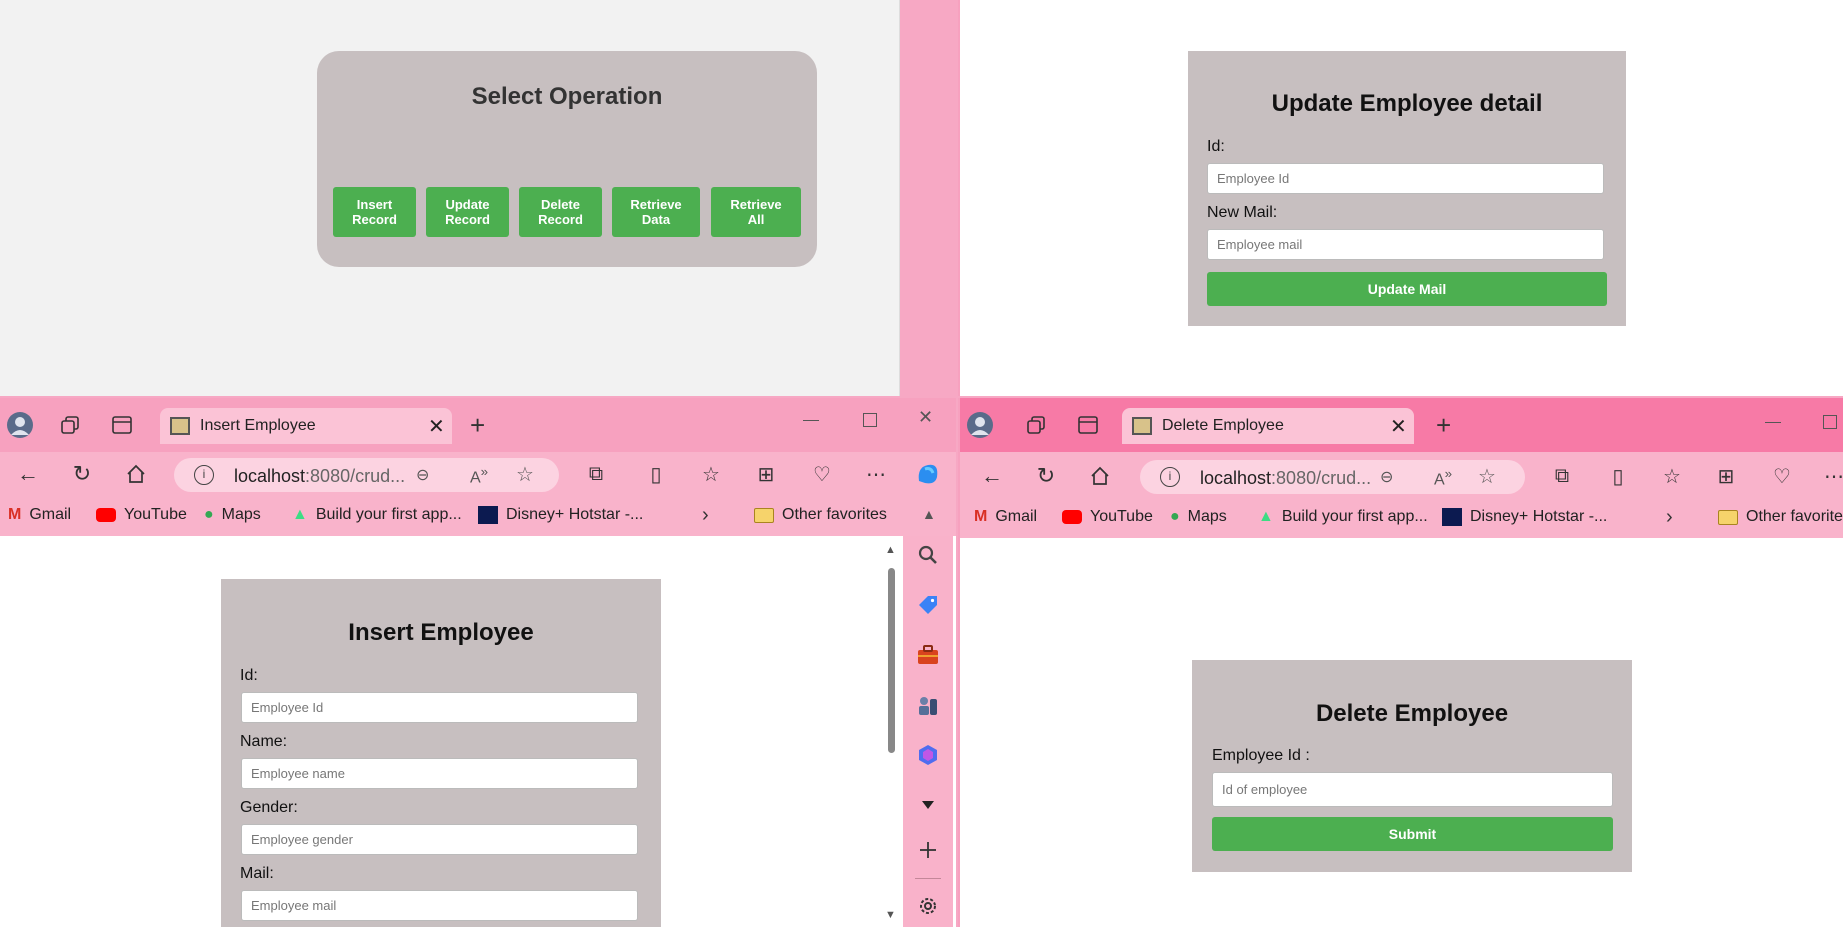 Image resolution: width=1843 pixels, height=927 pixels. I want to click on favicon-icon, so click(1142, 426).